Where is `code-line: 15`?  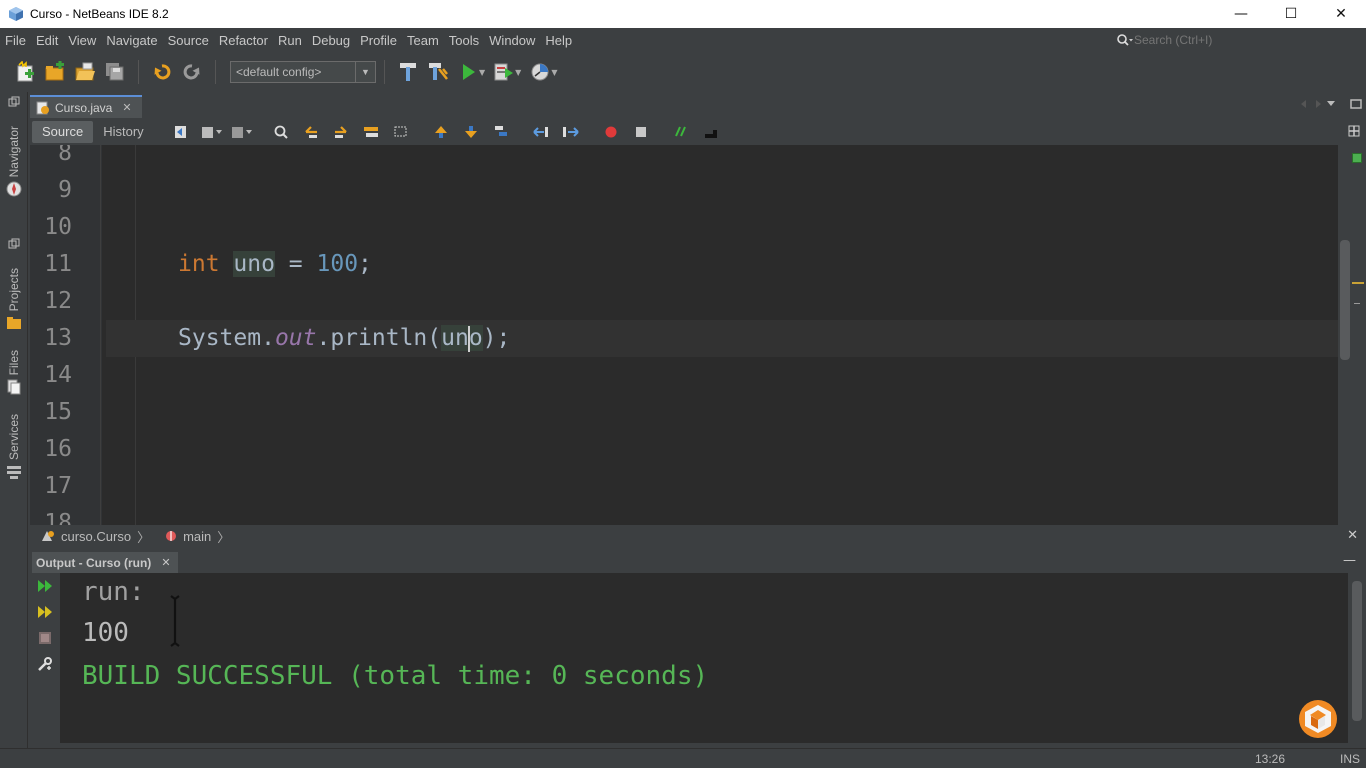
code-line: 15 is located at coordinates (684, 412).